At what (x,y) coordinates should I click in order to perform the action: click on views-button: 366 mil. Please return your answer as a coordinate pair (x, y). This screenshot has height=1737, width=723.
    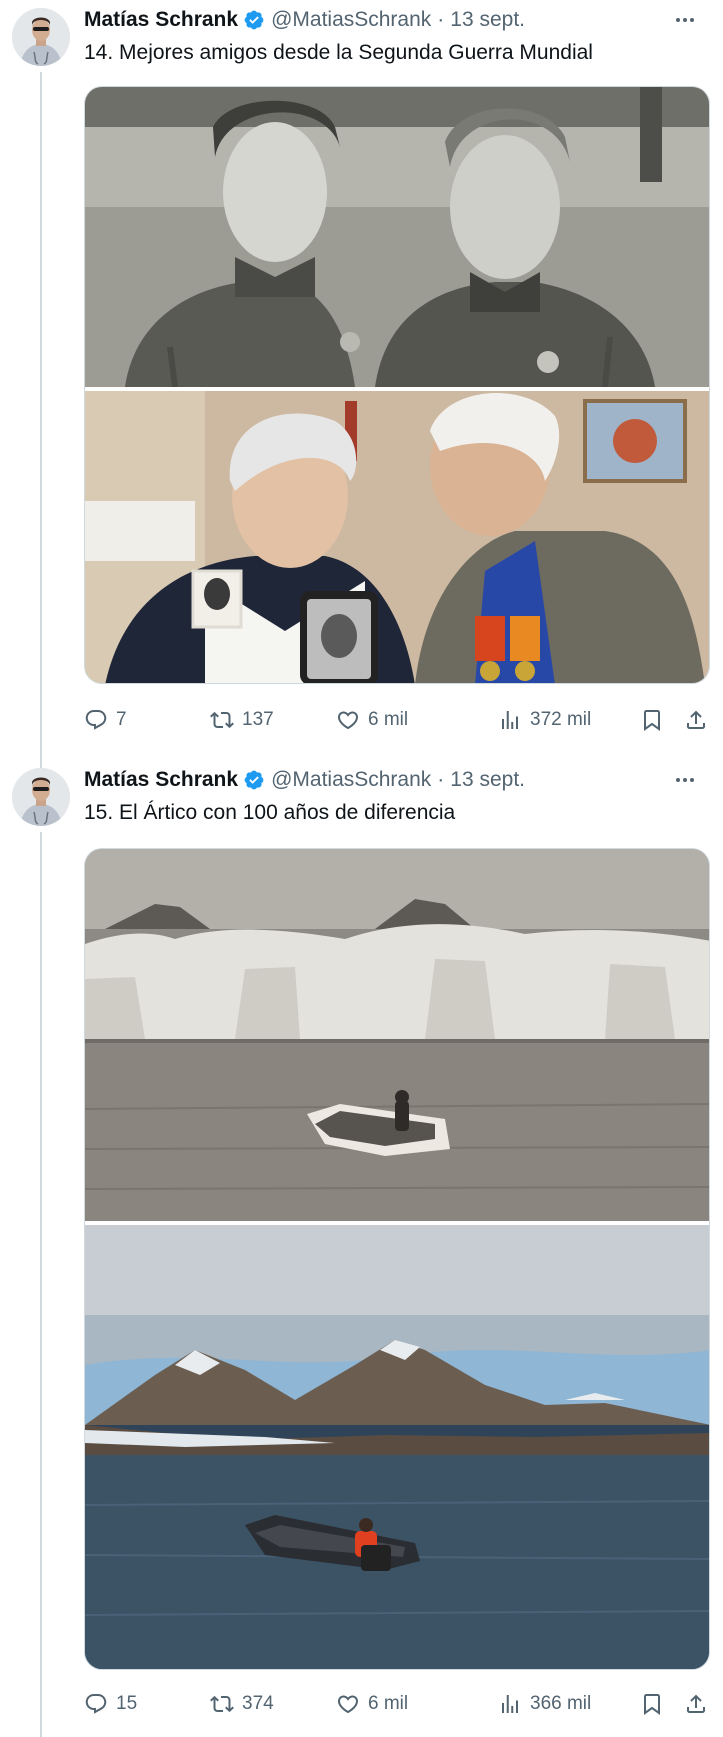
    Looking at the image, I should click on (544, 1704).